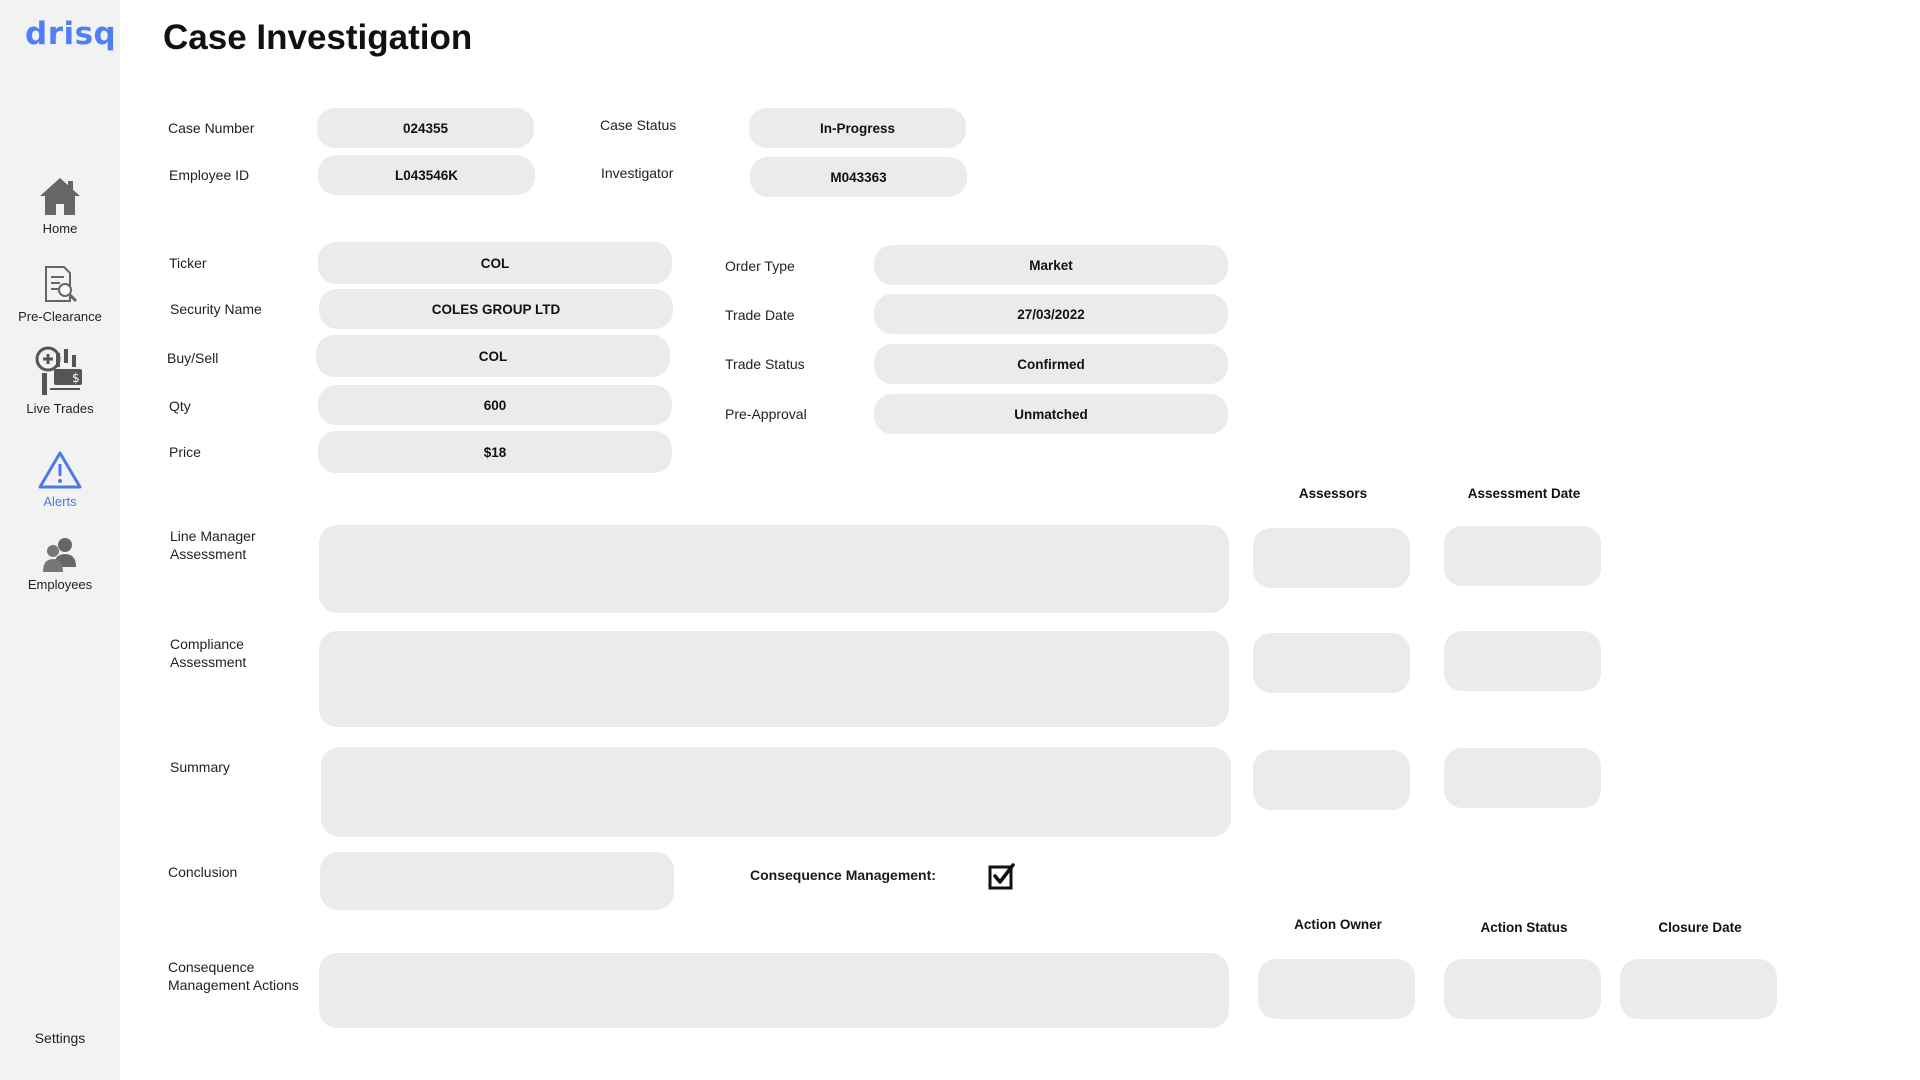  I want to click on compliance-label-line1: Compliance, so click(207, 644).